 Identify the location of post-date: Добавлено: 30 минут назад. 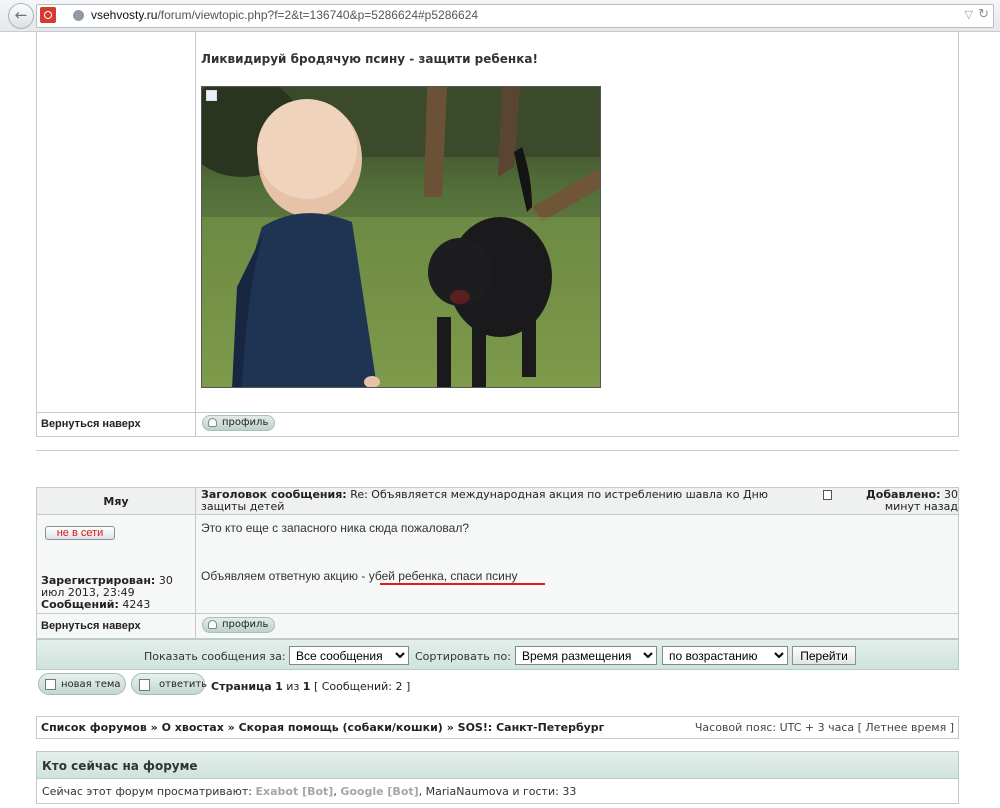
(896, 501).